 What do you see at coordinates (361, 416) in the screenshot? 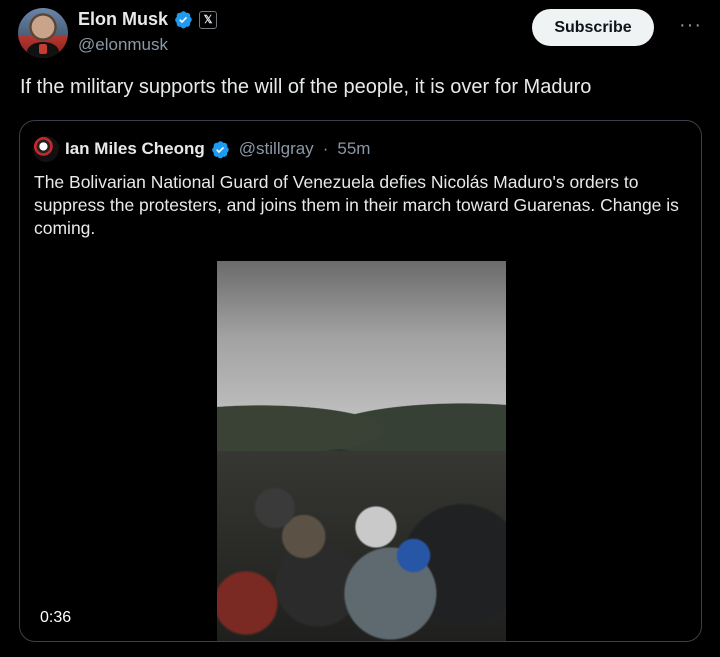
I see `video-thumbnail-trees` at bounding box center [361, 416].